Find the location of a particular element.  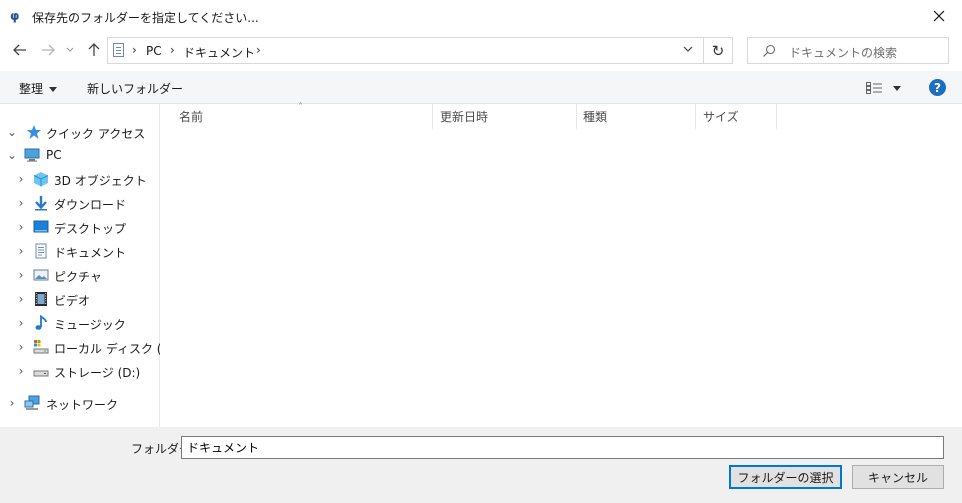

column-header-name: 名前 is located at coordinates (191, 116).